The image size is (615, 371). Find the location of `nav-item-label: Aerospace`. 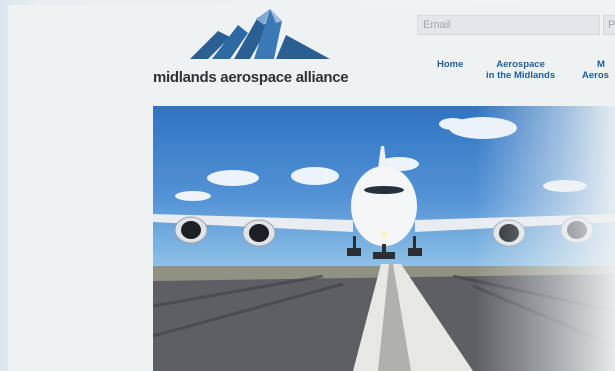

nav-item-label: Aerospace is located at coordinates (520, 64).